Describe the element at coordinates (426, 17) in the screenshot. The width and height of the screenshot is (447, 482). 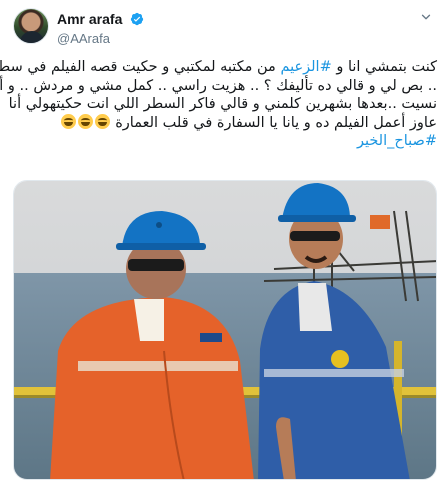
I see `chevron-down-icon` at that location.